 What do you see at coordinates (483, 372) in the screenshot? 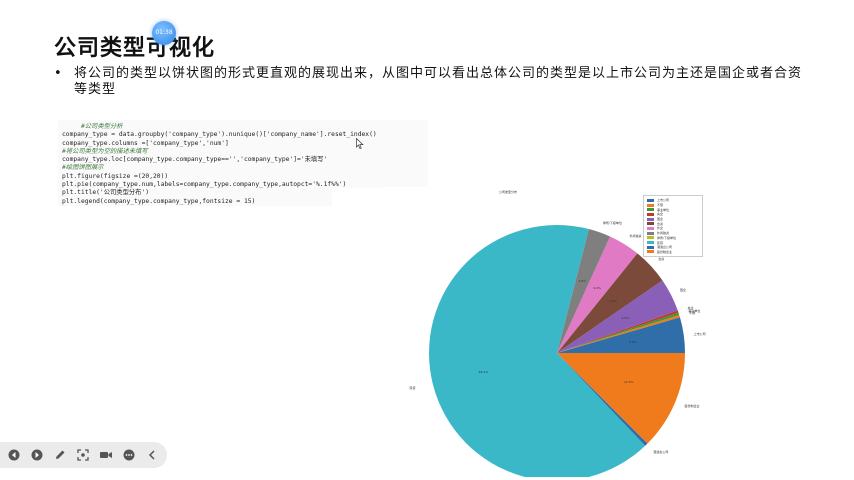
I see `slice-percent-label: 66.1%` at bounding box center [483, 372].